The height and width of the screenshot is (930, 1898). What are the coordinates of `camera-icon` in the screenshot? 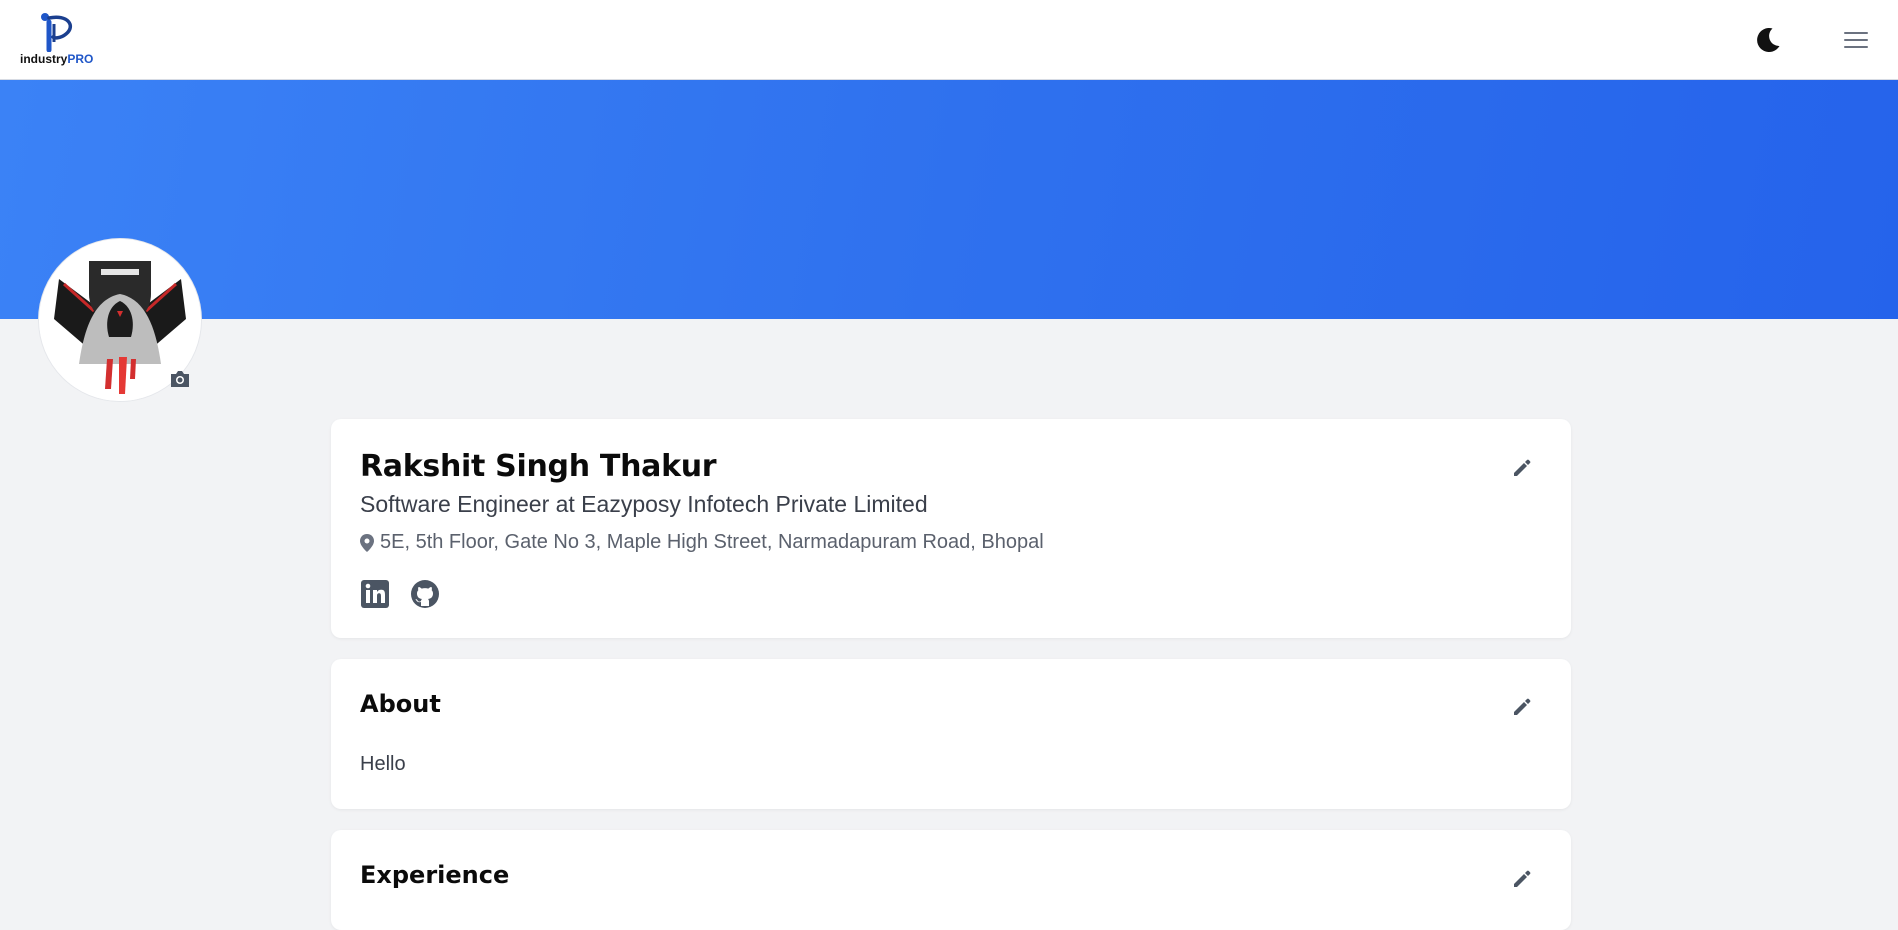 It's located at (180, 379).